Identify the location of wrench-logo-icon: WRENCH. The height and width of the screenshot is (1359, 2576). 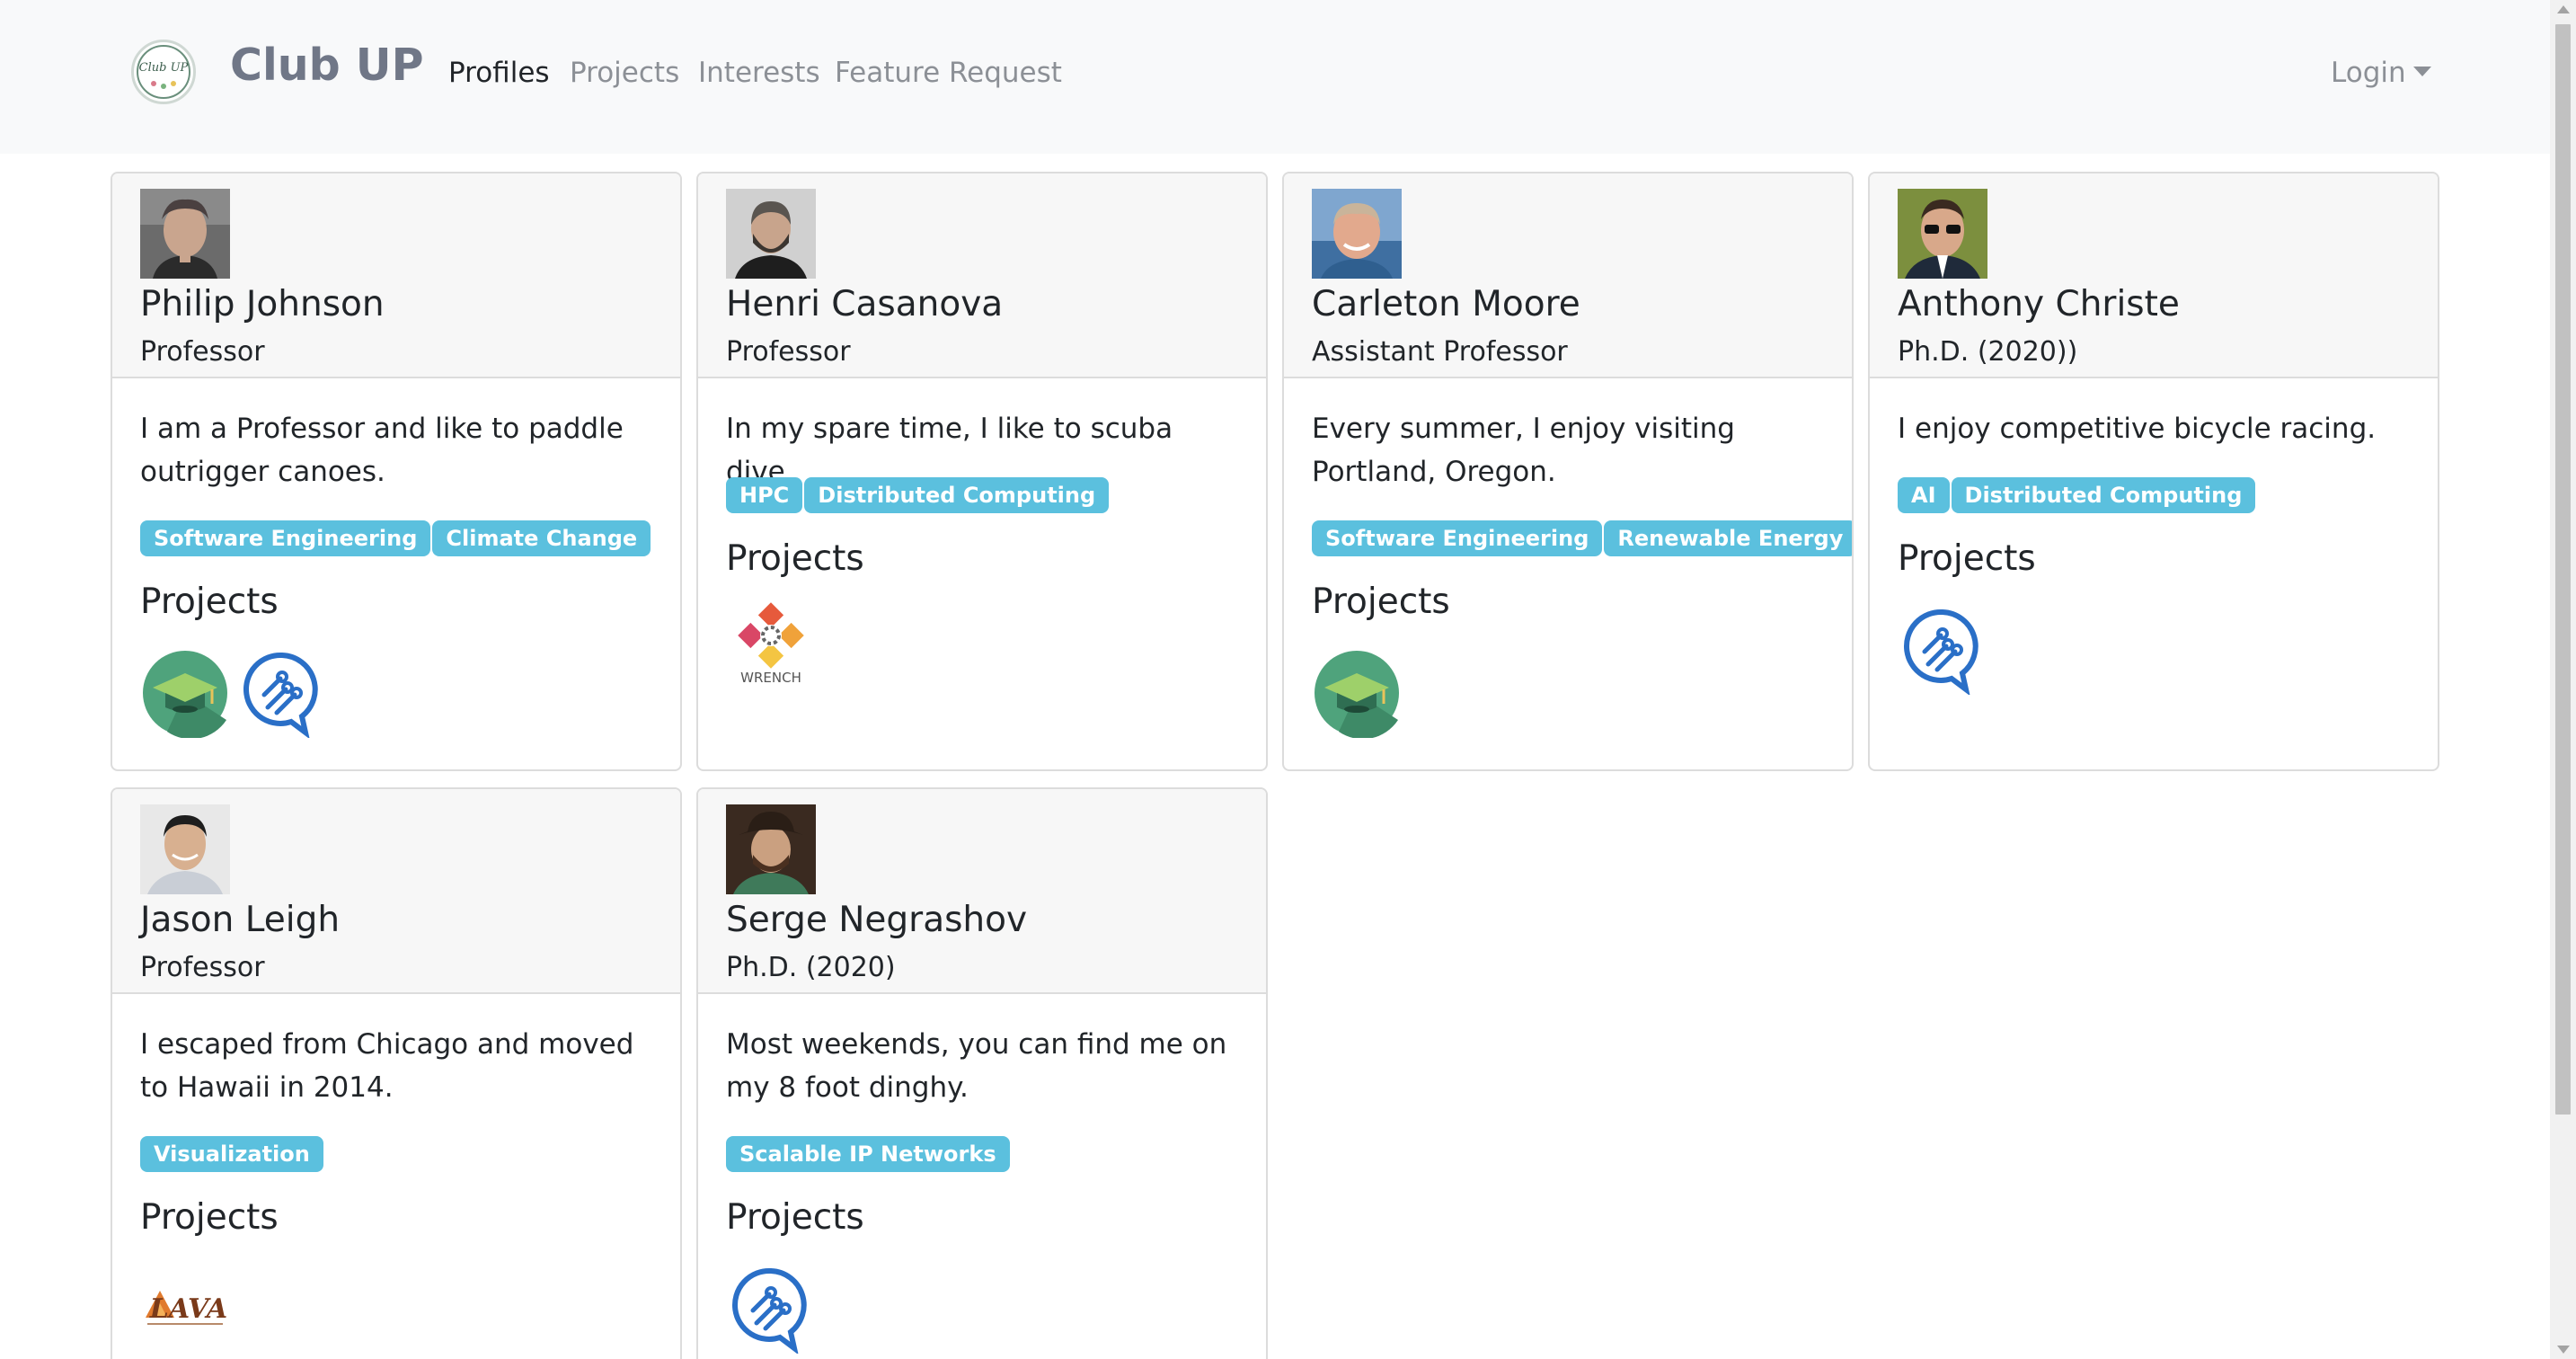
(771, 644).